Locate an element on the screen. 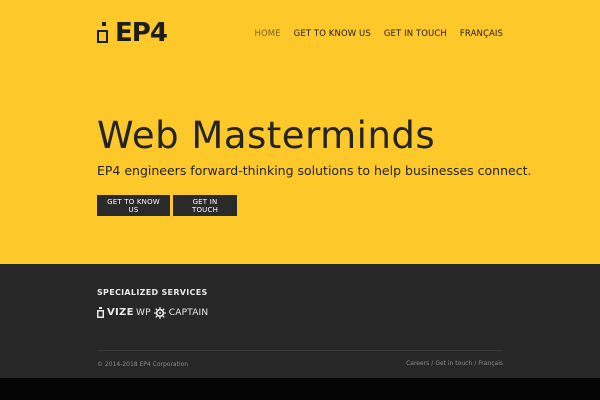 Image resolution: width=600 pixels, height=400 pixels. get-to-know-us-button: GET TO KNOW US is located at coordinates (133, 205).